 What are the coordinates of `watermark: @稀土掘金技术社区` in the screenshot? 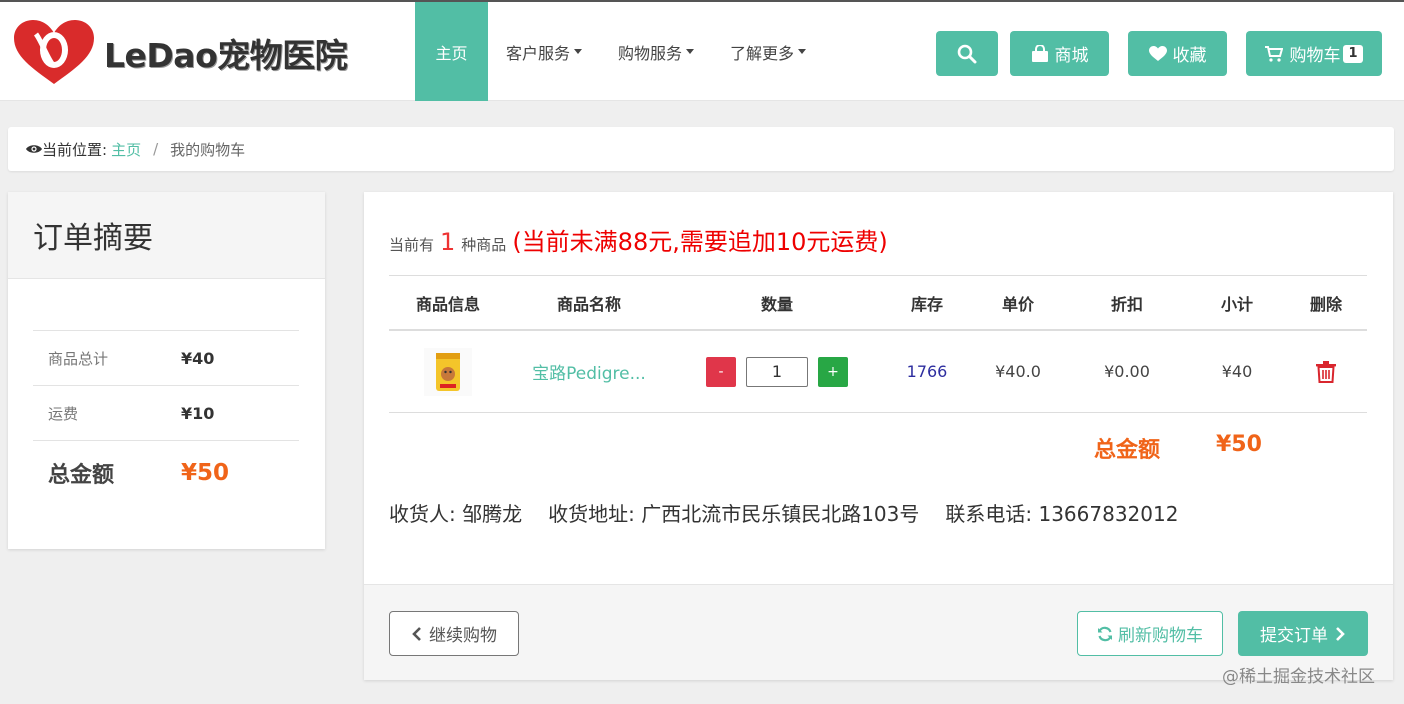 It's located at (1298, 677).